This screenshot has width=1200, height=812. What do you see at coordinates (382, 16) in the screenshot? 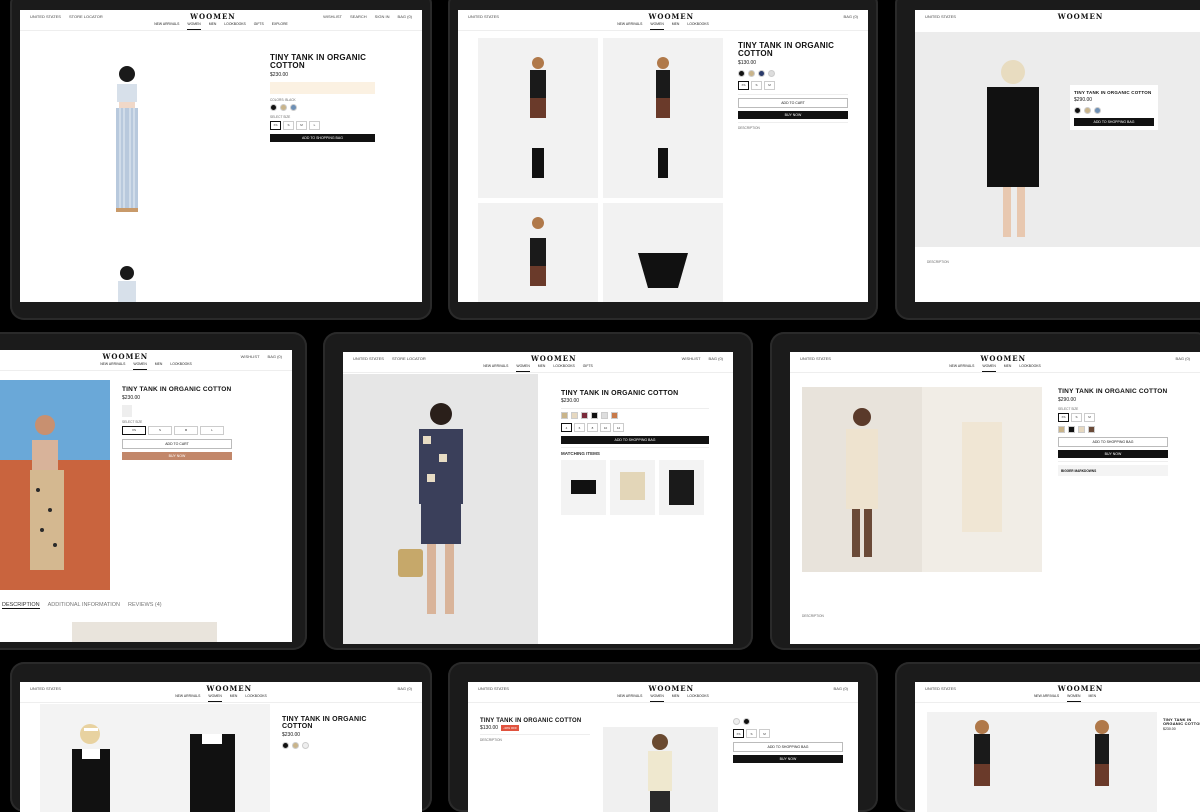
I see `signin-link: SIGN IN` at bounding box center [382, 16].